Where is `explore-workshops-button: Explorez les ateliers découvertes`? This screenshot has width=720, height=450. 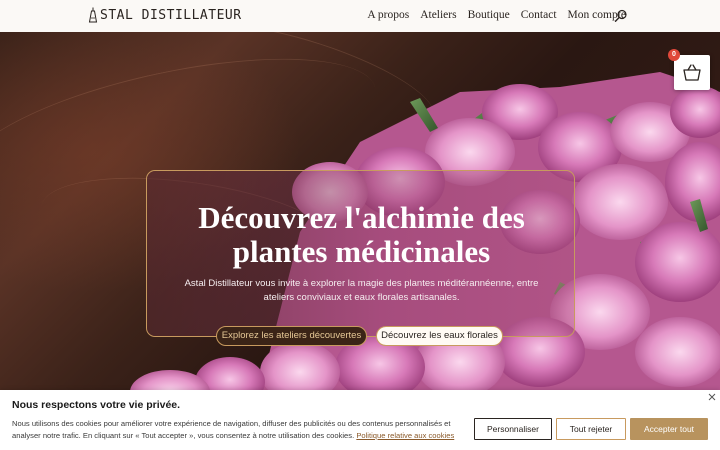 explore-workshops-button: Explorez les ateliers découvertes is located at coordinates (291, 336).